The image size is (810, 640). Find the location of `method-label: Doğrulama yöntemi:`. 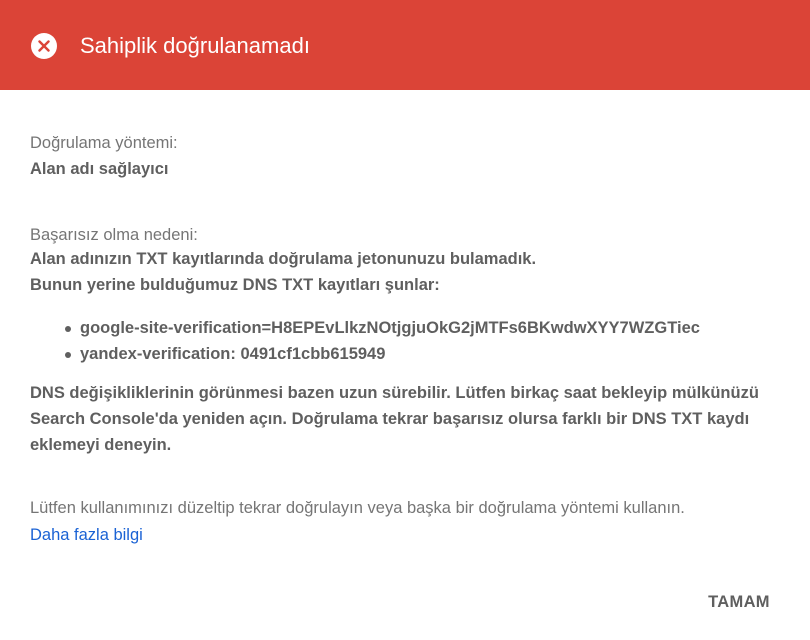

method-label: Doğrulama yöntemi: is located at coordinates (104, 143).